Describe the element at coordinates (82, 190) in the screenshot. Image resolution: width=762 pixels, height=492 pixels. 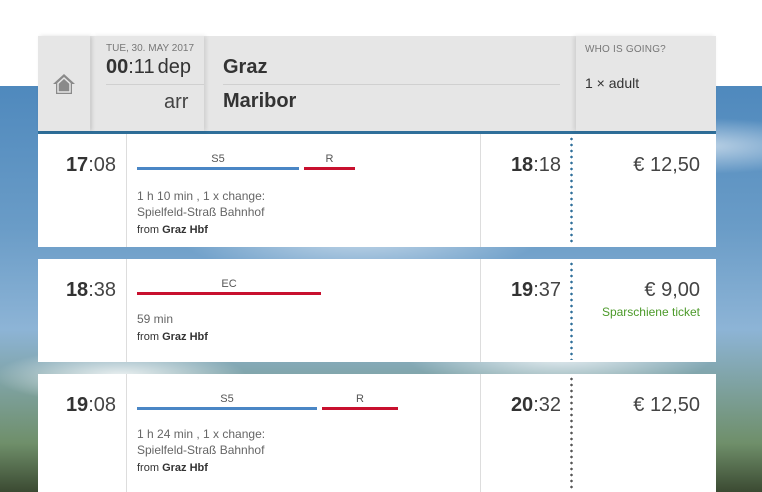
I see `departure-cell: 17:08` at that location.